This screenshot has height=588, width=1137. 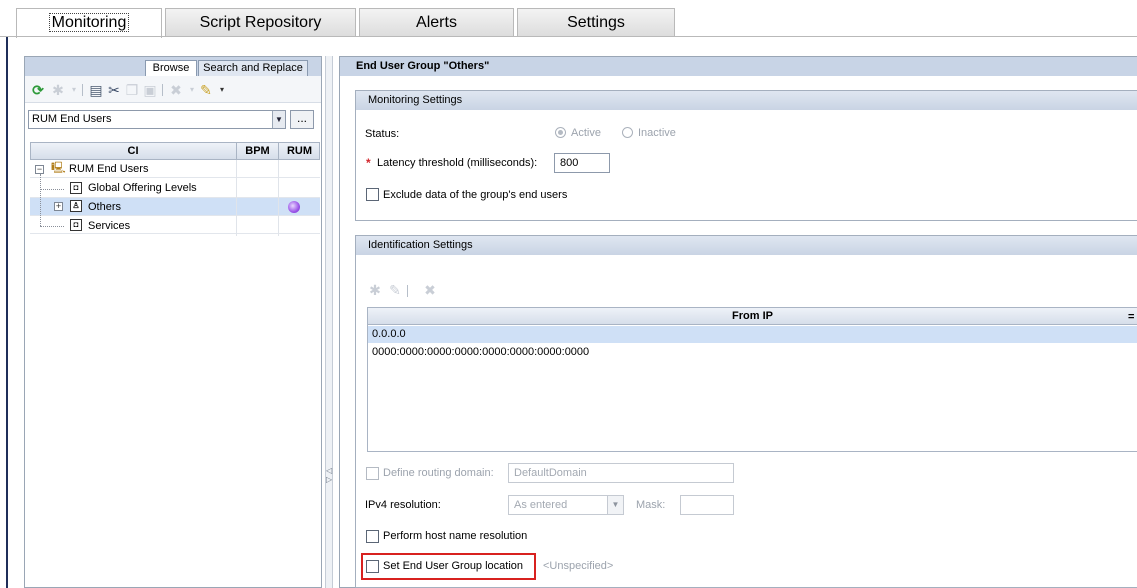 What do you see at coordinates (39, 169) in the screenshot?
I see `collapse-icon: −` at bounding box center [39, 169].